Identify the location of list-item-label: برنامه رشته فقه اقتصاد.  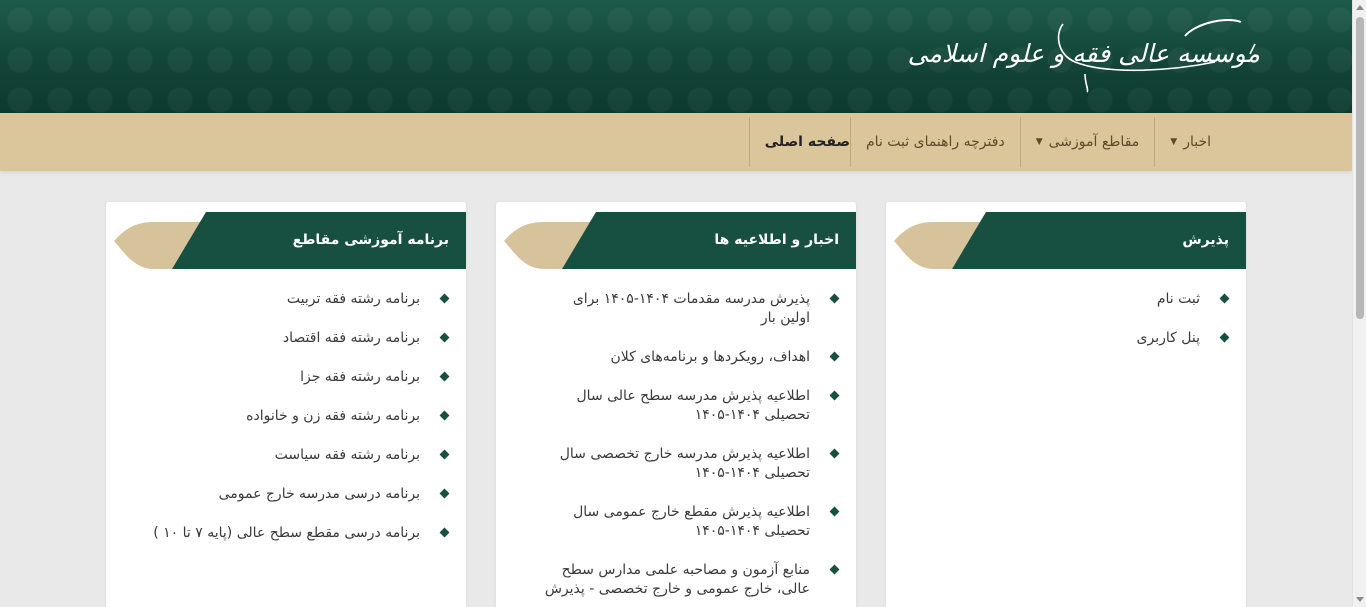
(351, 338).